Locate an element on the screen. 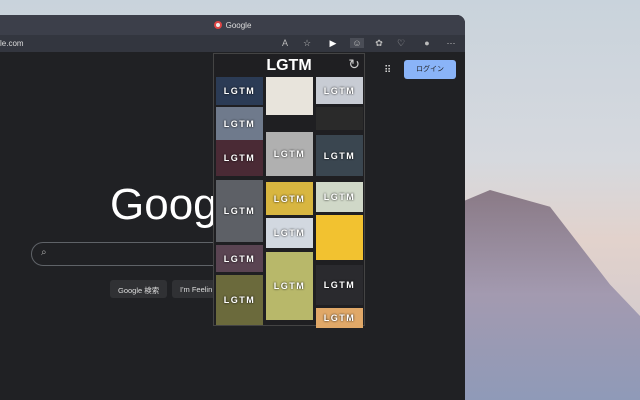 The width and height of the screenshot is (640, 400). login-button: ログイン is located at coordinates (430, 69).